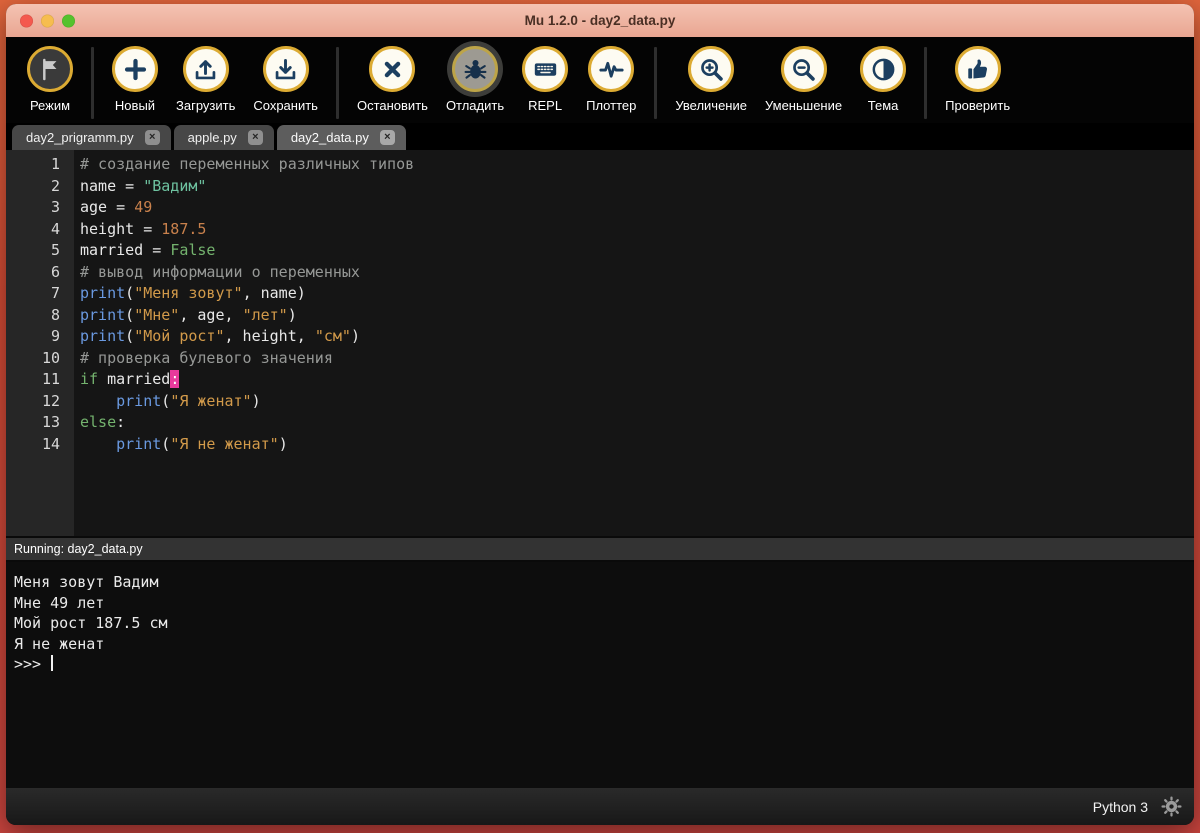  What do you see at coordinates (883, 79) in the screenshot?
I see `theme-button: Тема` at bounding box center [883, 79].